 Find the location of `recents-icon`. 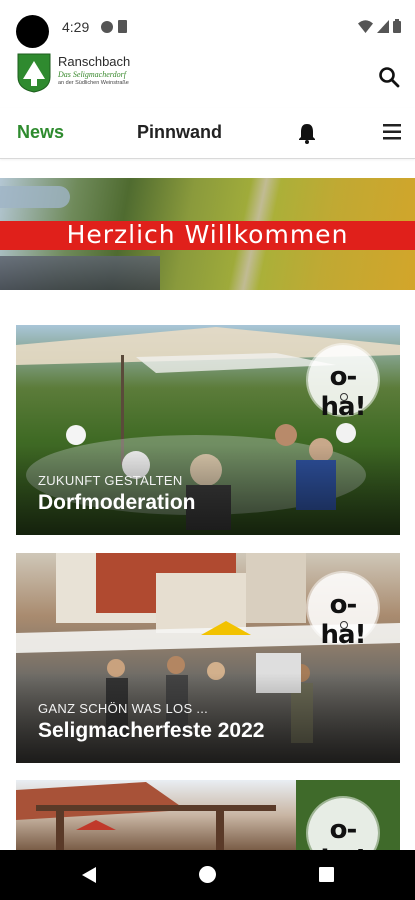

recents-icon is located at coordinates (326, 874).